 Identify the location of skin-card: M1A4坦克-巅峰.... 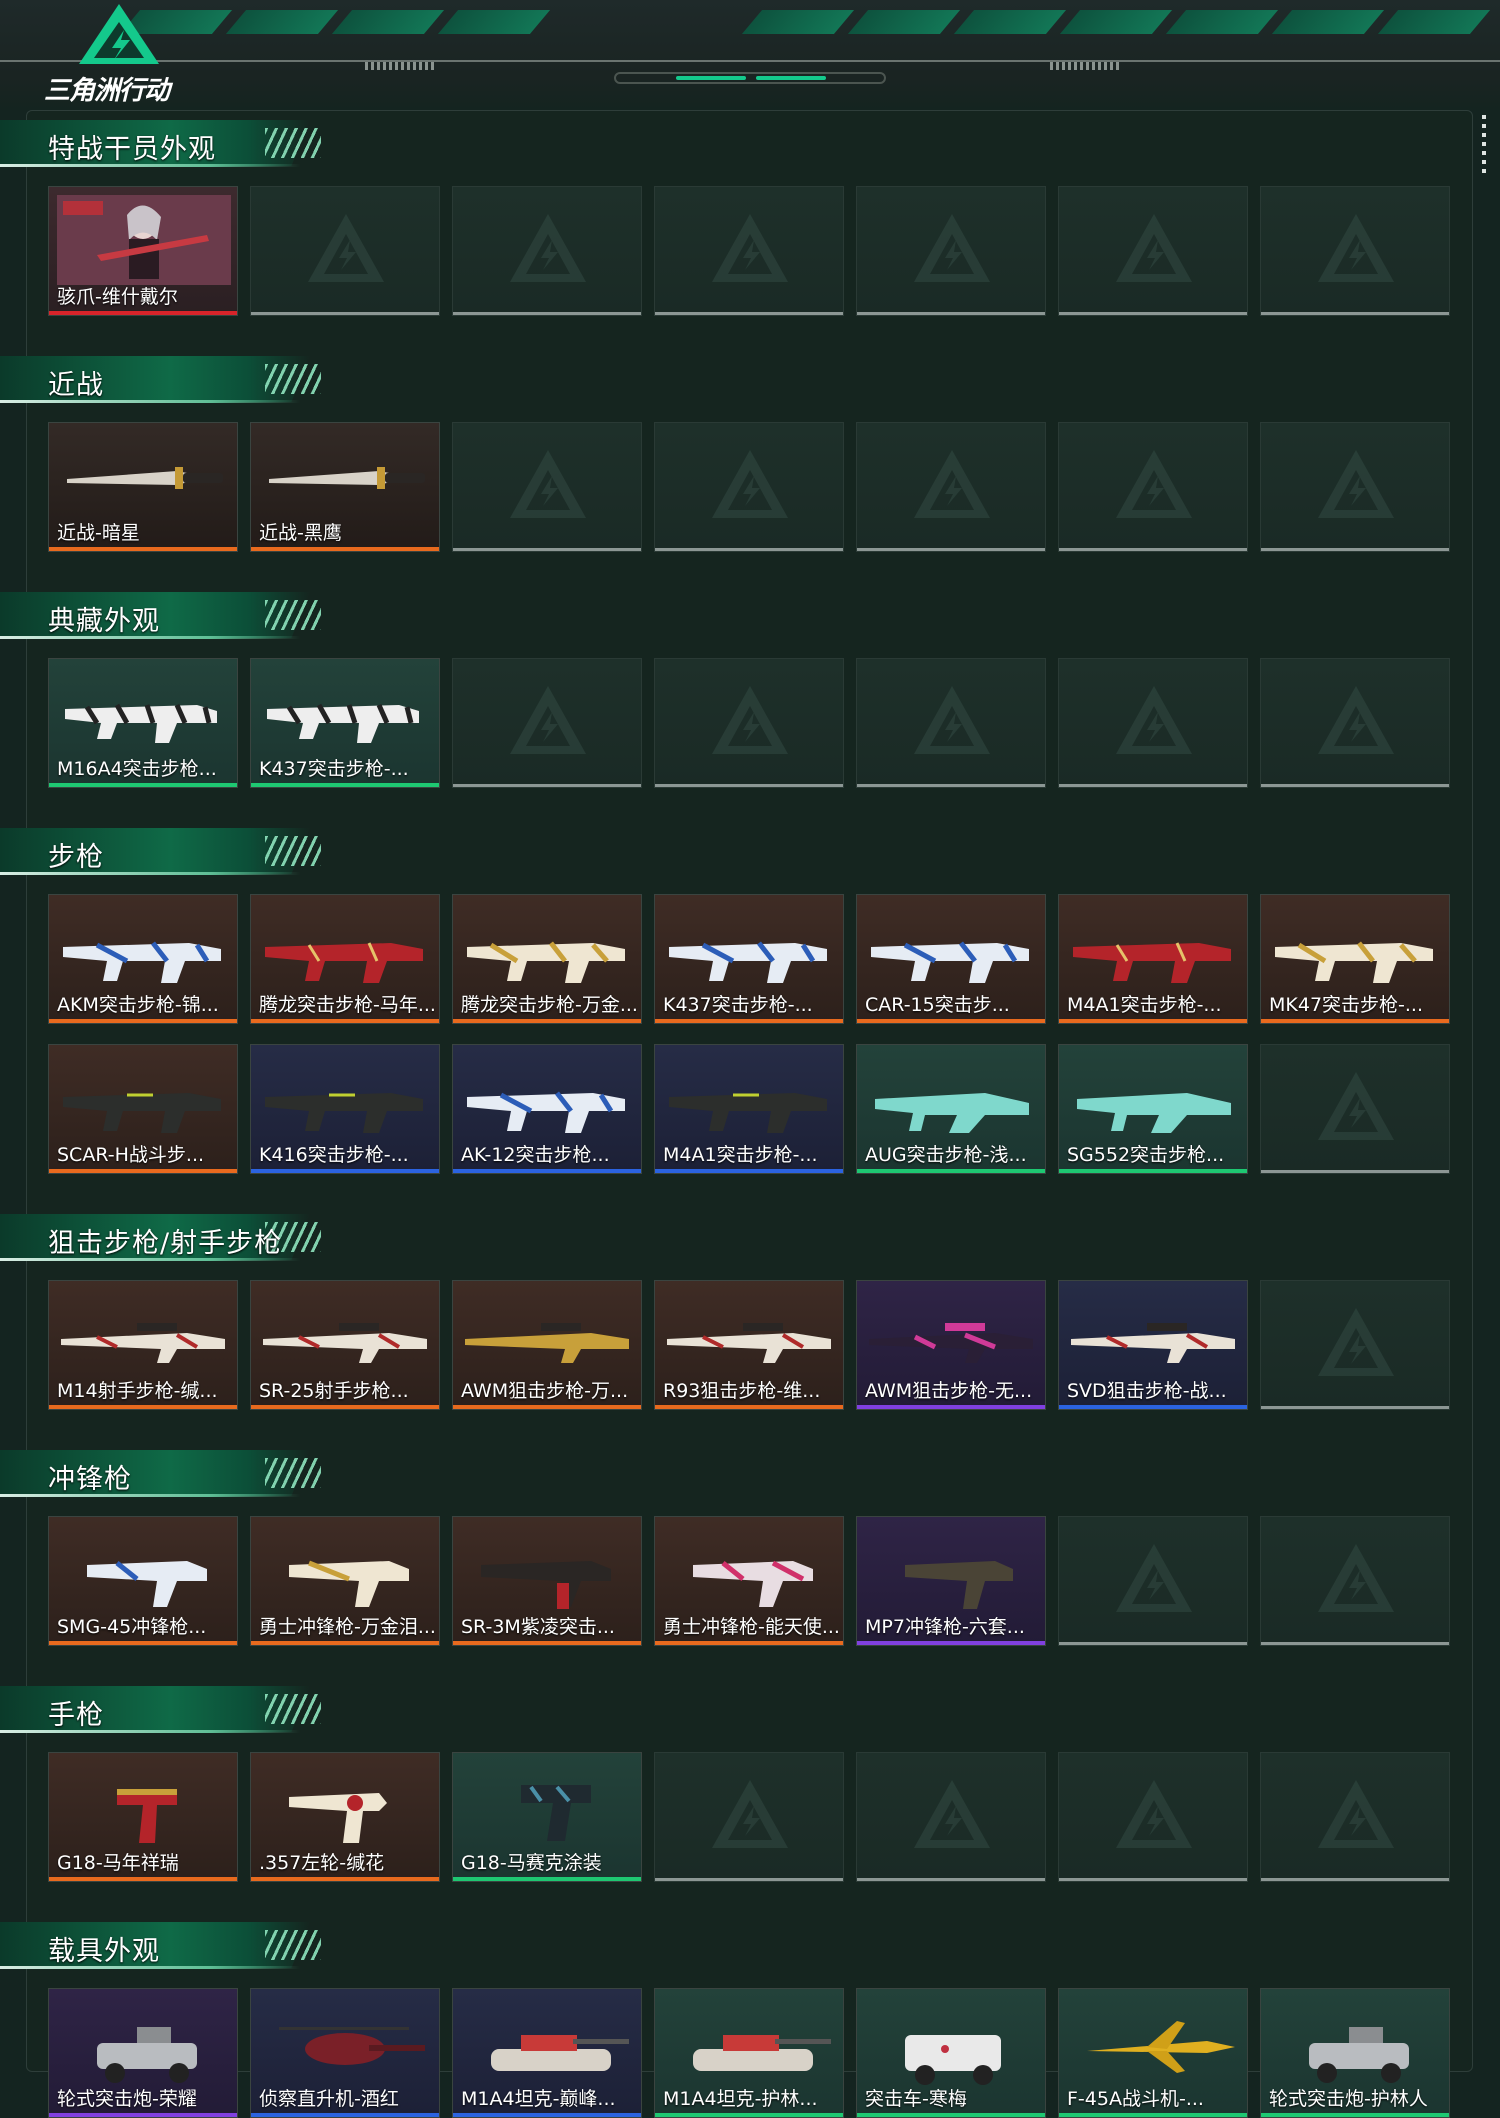
(547, 2053).